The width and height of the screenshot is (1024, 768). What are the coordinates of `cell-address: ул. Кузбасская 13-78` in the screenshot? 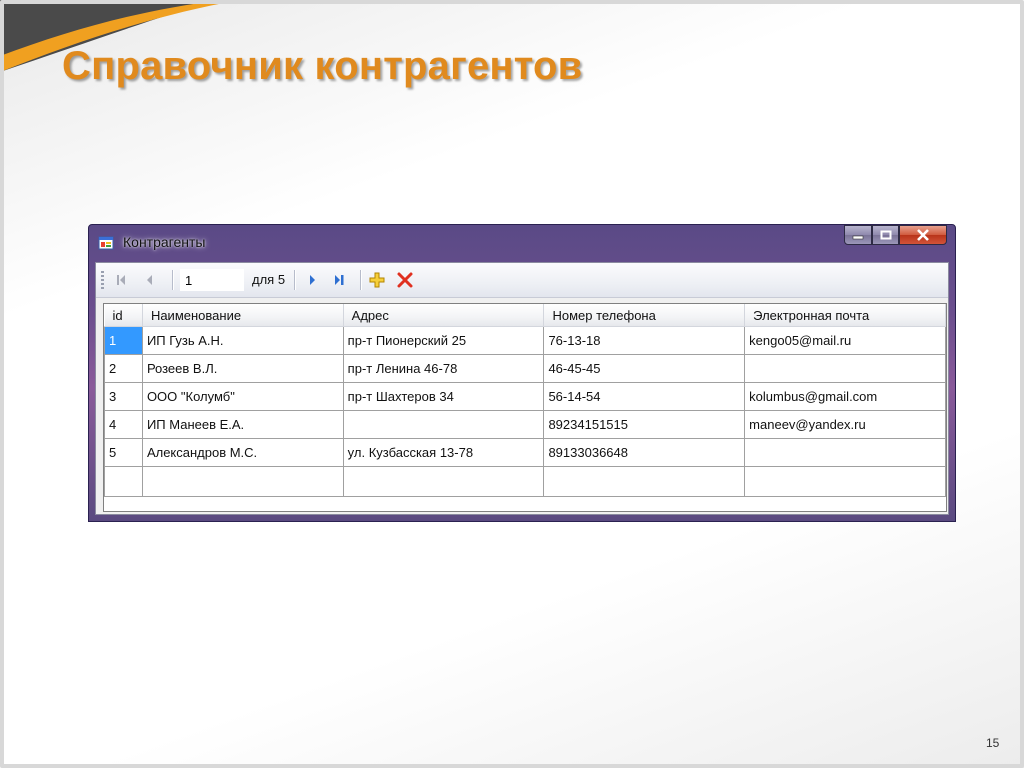 It's located at (443, 452).